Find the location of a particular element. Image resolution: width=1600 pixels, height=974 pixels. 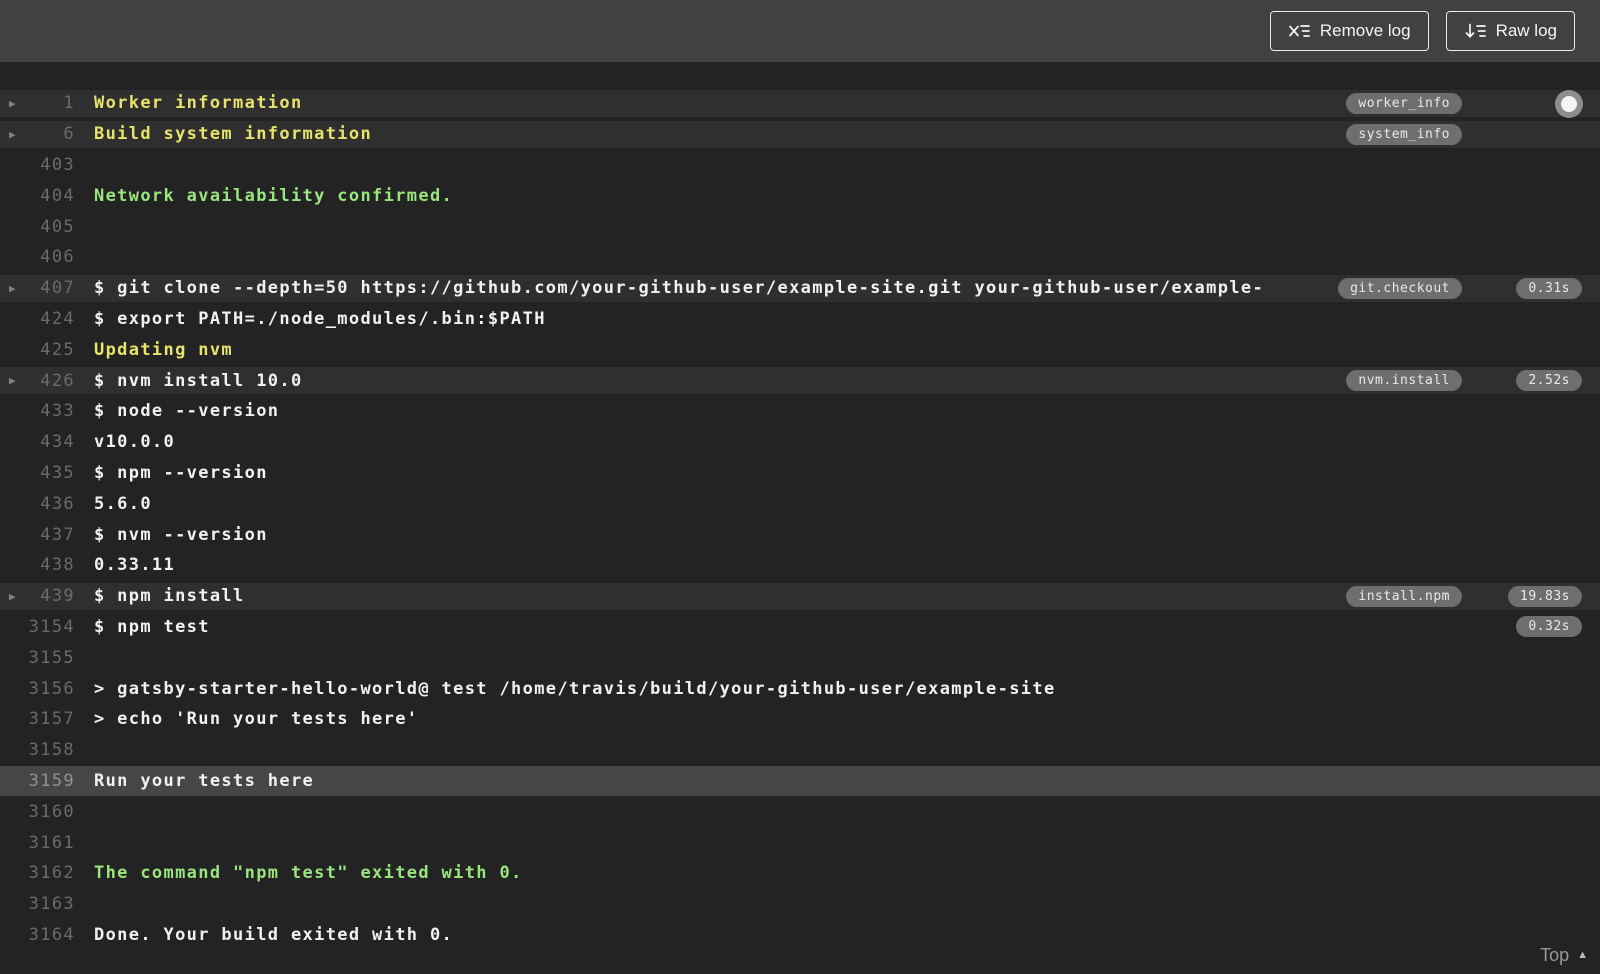

line-number: 438 is located at coordinates (50, 565).